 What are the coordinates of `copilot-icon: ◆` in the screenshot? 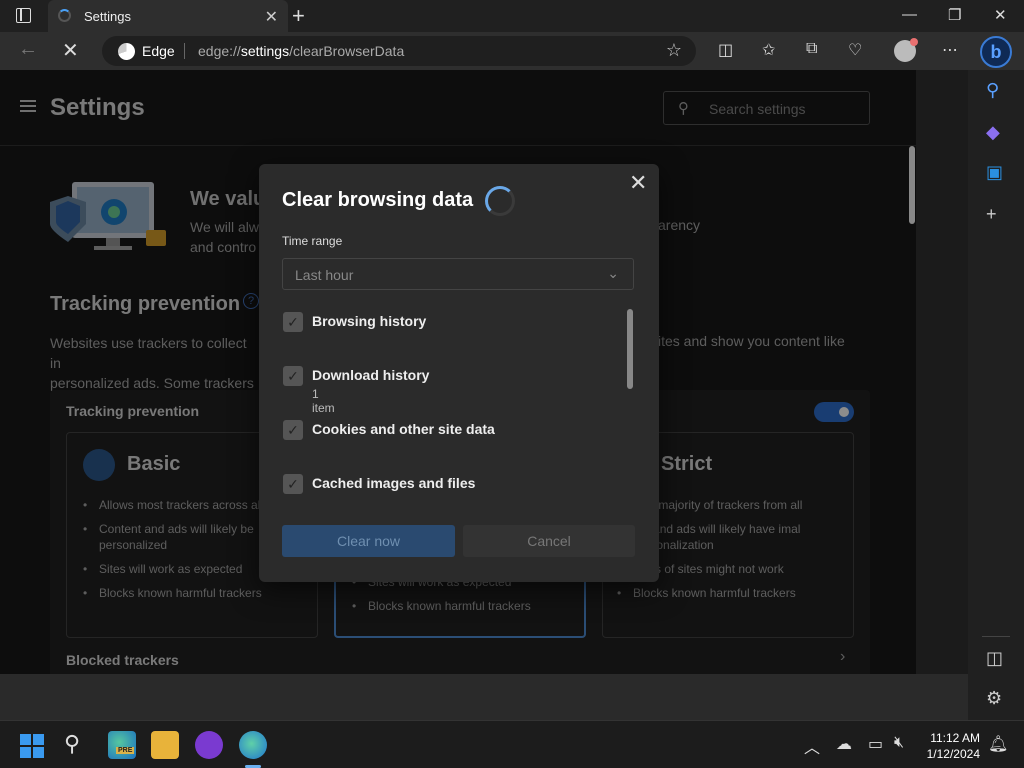 It's located at (993, 132).